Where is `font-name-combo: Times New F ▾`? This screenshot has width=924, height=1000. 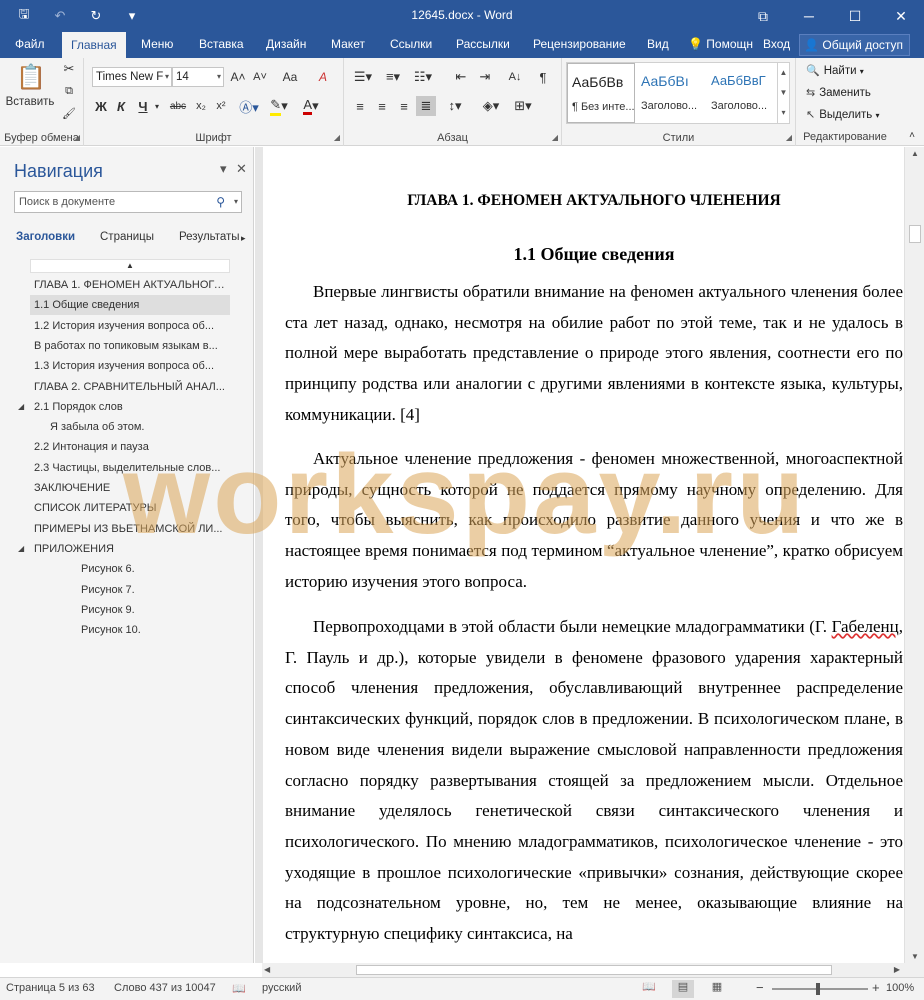 font-name-combo: Times New F ▾ is located at coordinates (132, 77).